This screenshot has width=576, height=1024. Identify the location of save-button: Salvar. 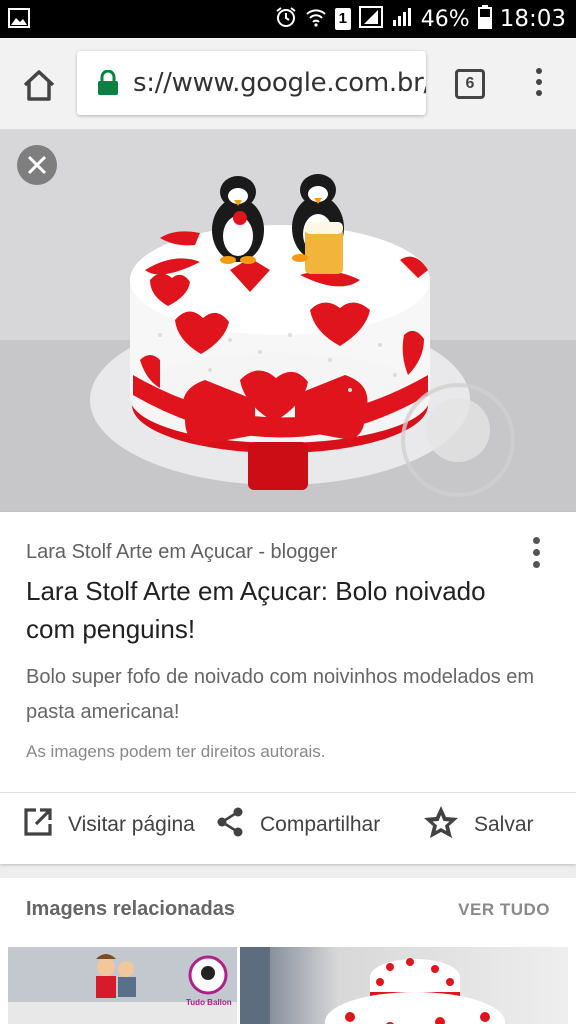
(478, 824).